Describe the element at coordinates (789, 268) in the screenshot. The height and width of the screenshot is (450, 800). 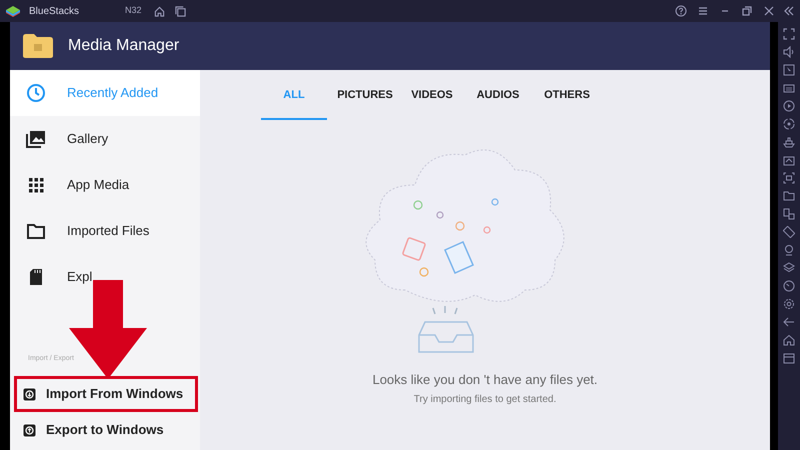
I see `layers-icon` at that location.